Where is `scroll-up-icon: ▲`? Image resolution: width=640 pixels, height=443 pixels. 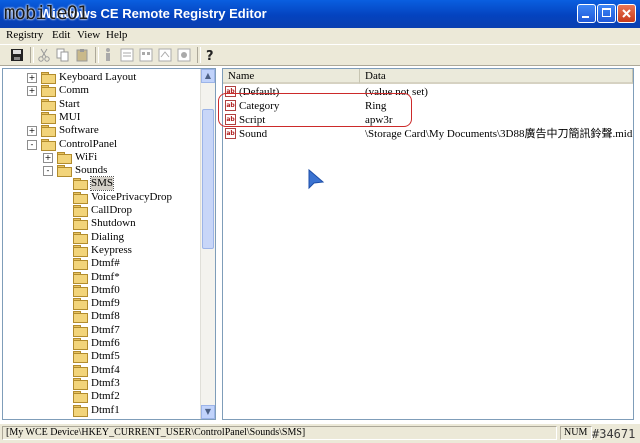
scroll-up-icon: ▲ is located at coordinates (208, 76).